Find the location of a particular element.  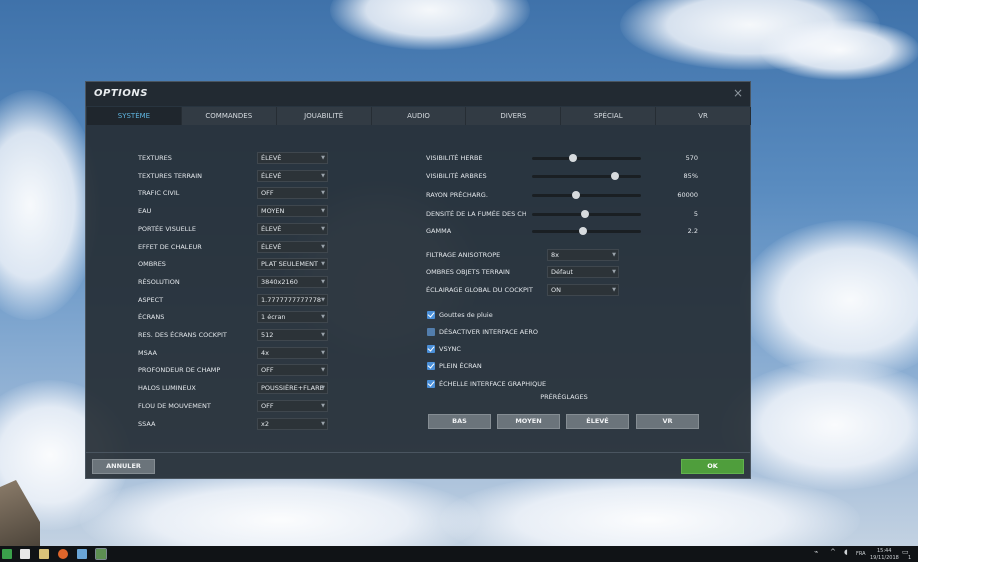

setting-dropdown: 1 écran ▼ is located at coordinates (292, 317).